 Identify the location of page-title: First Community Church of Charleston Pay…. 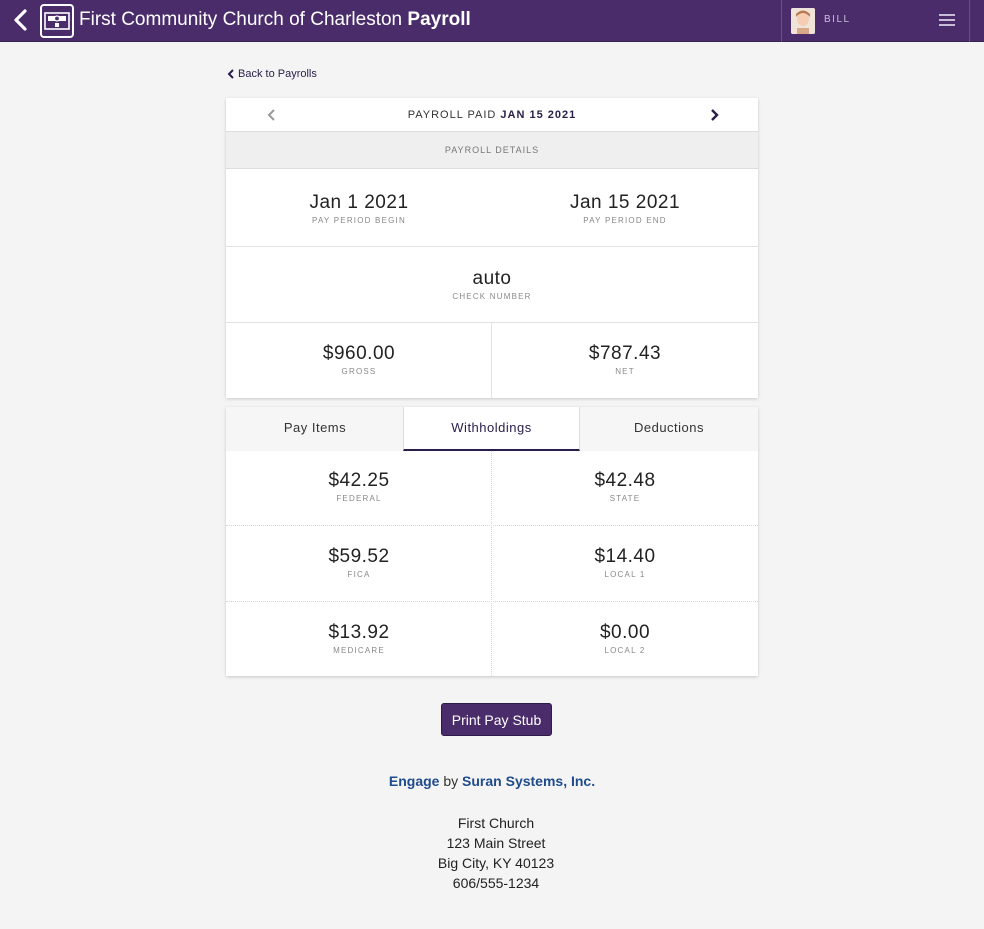
(275, 20).